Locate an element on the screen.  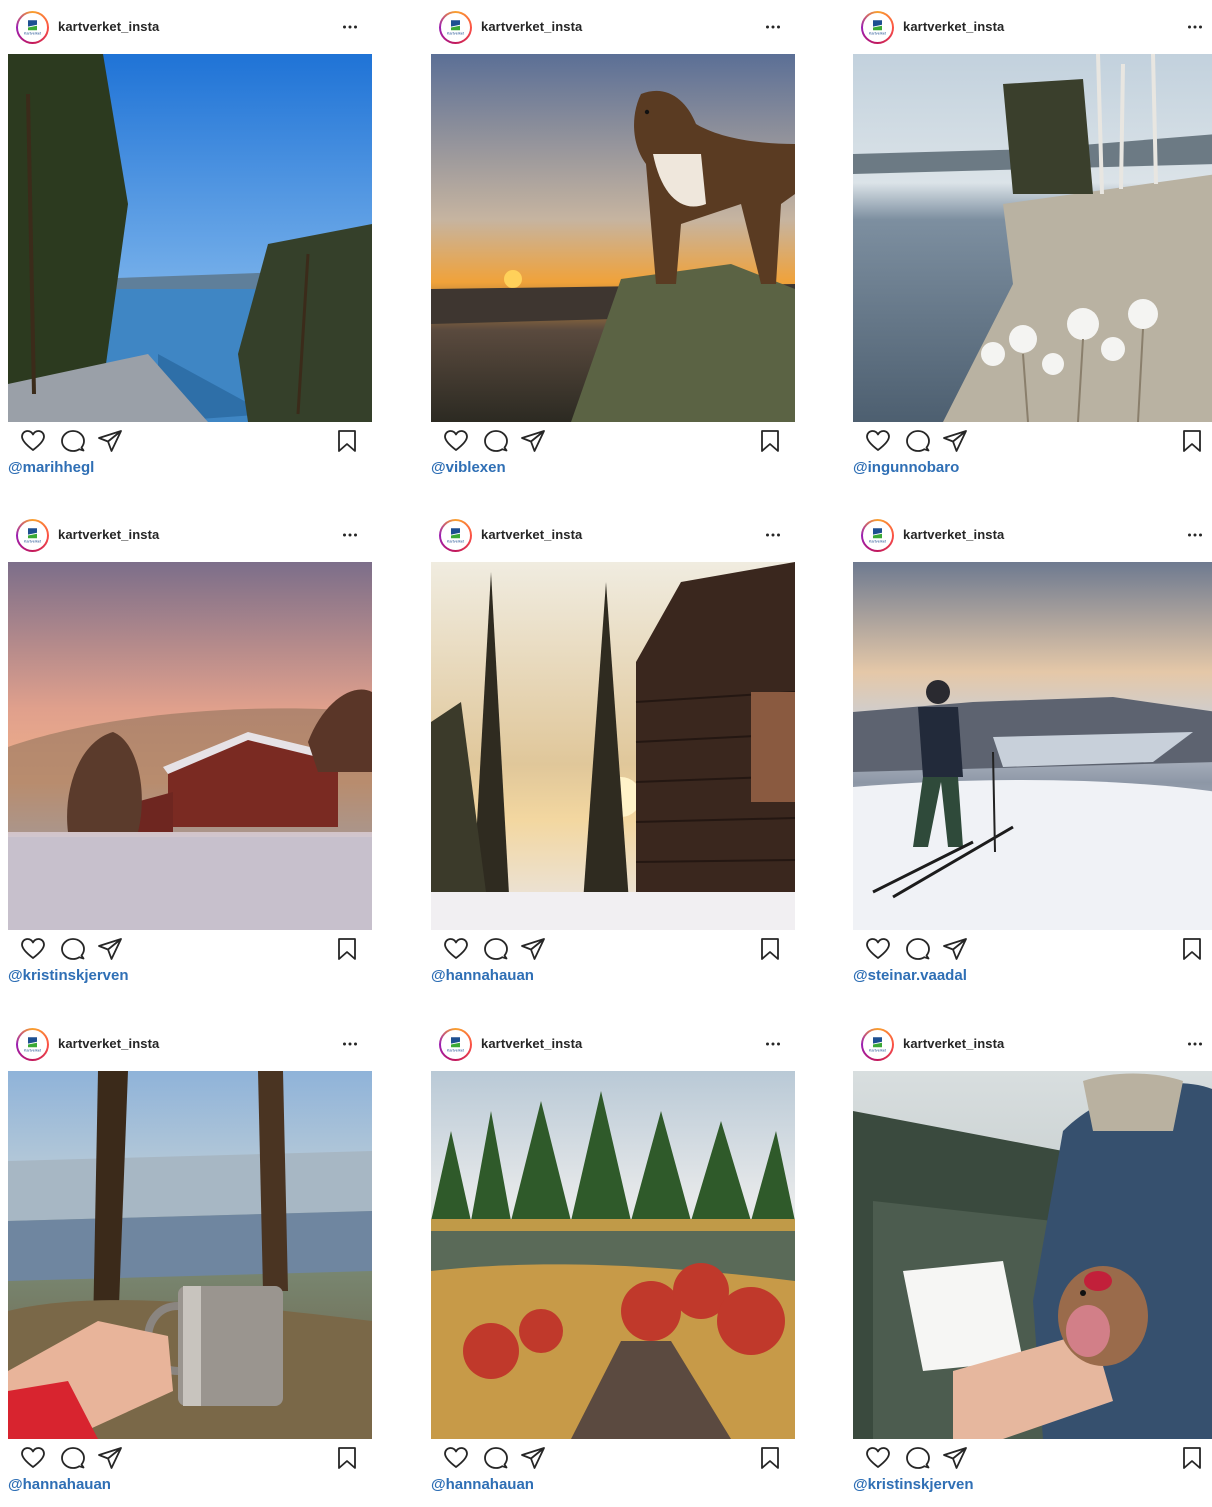
photo-credit: @marihhegl is located at coordinates (51, 467).